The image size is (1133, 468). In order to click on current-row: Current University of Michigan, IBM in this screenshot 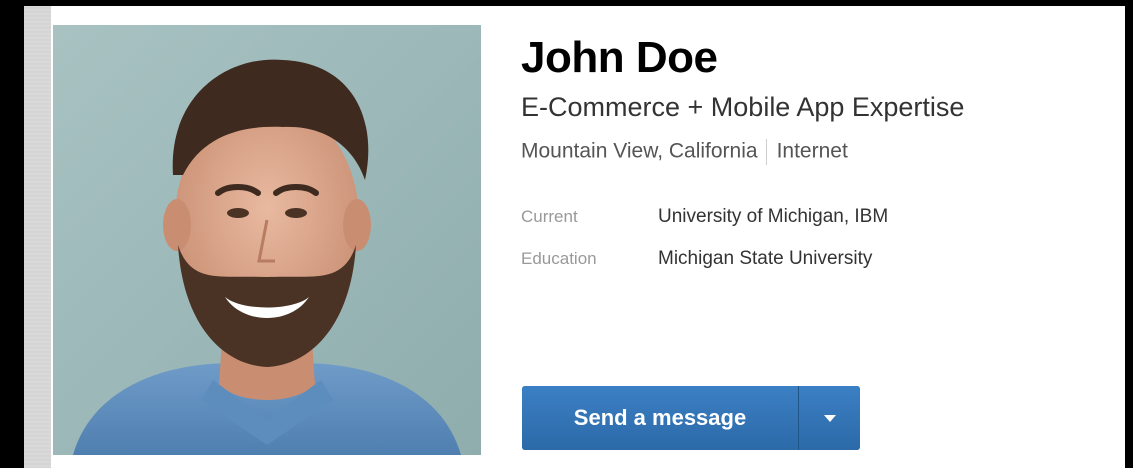, I will do `click(704, 216)`.